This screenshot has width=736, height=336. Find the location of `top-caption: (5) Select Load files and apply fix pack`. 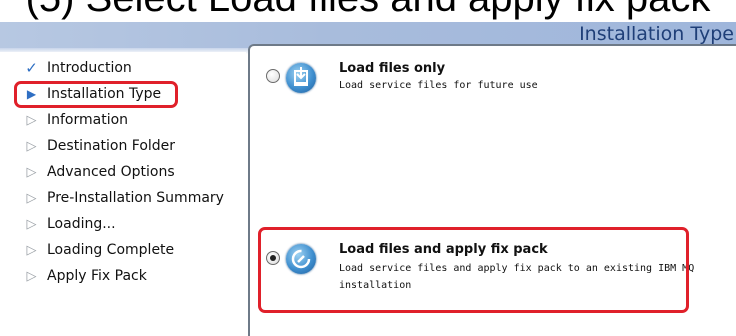

top-caption: (5) Select Load files and apply fix pack is located at coordinates (368, 10).